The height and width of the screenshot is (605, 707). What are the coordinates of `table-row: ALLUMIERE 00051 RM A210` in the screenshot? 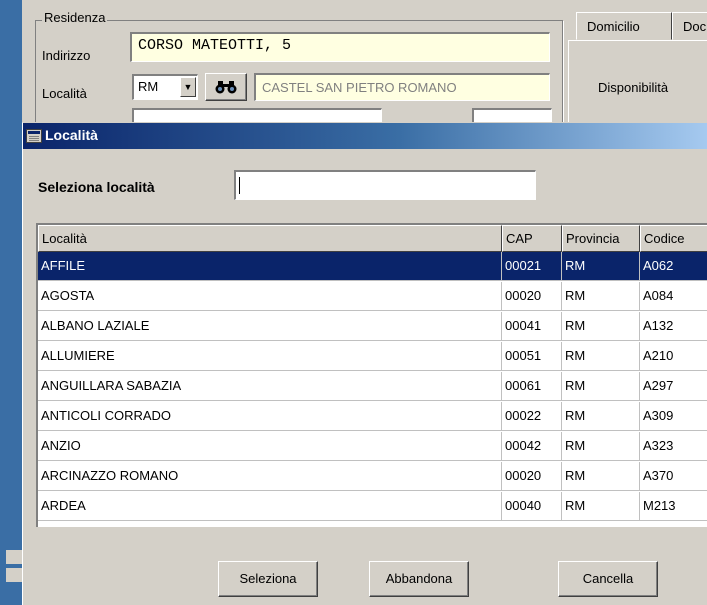 It's located at (372, 356).